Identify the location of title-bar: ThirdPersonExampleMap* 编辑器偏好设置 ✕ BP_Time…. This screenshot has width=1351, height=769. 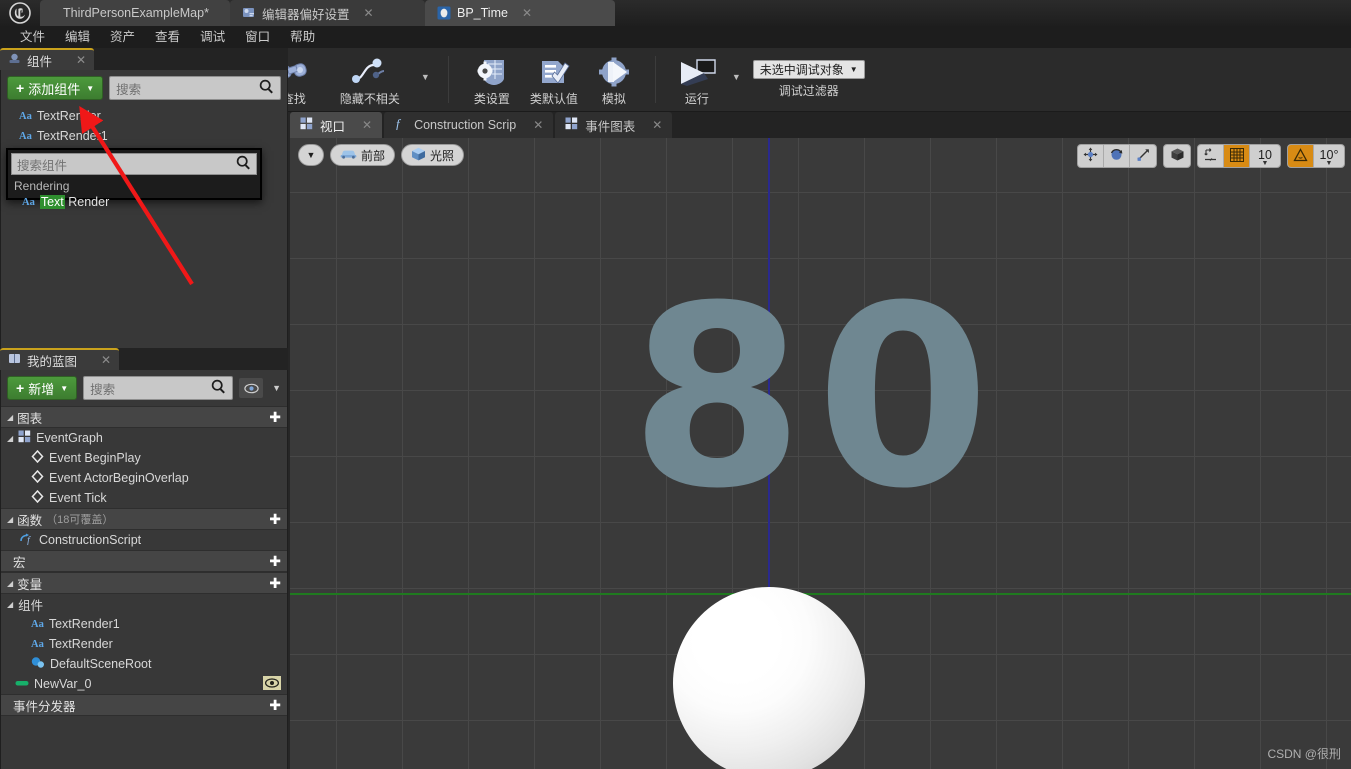
(675, 13).